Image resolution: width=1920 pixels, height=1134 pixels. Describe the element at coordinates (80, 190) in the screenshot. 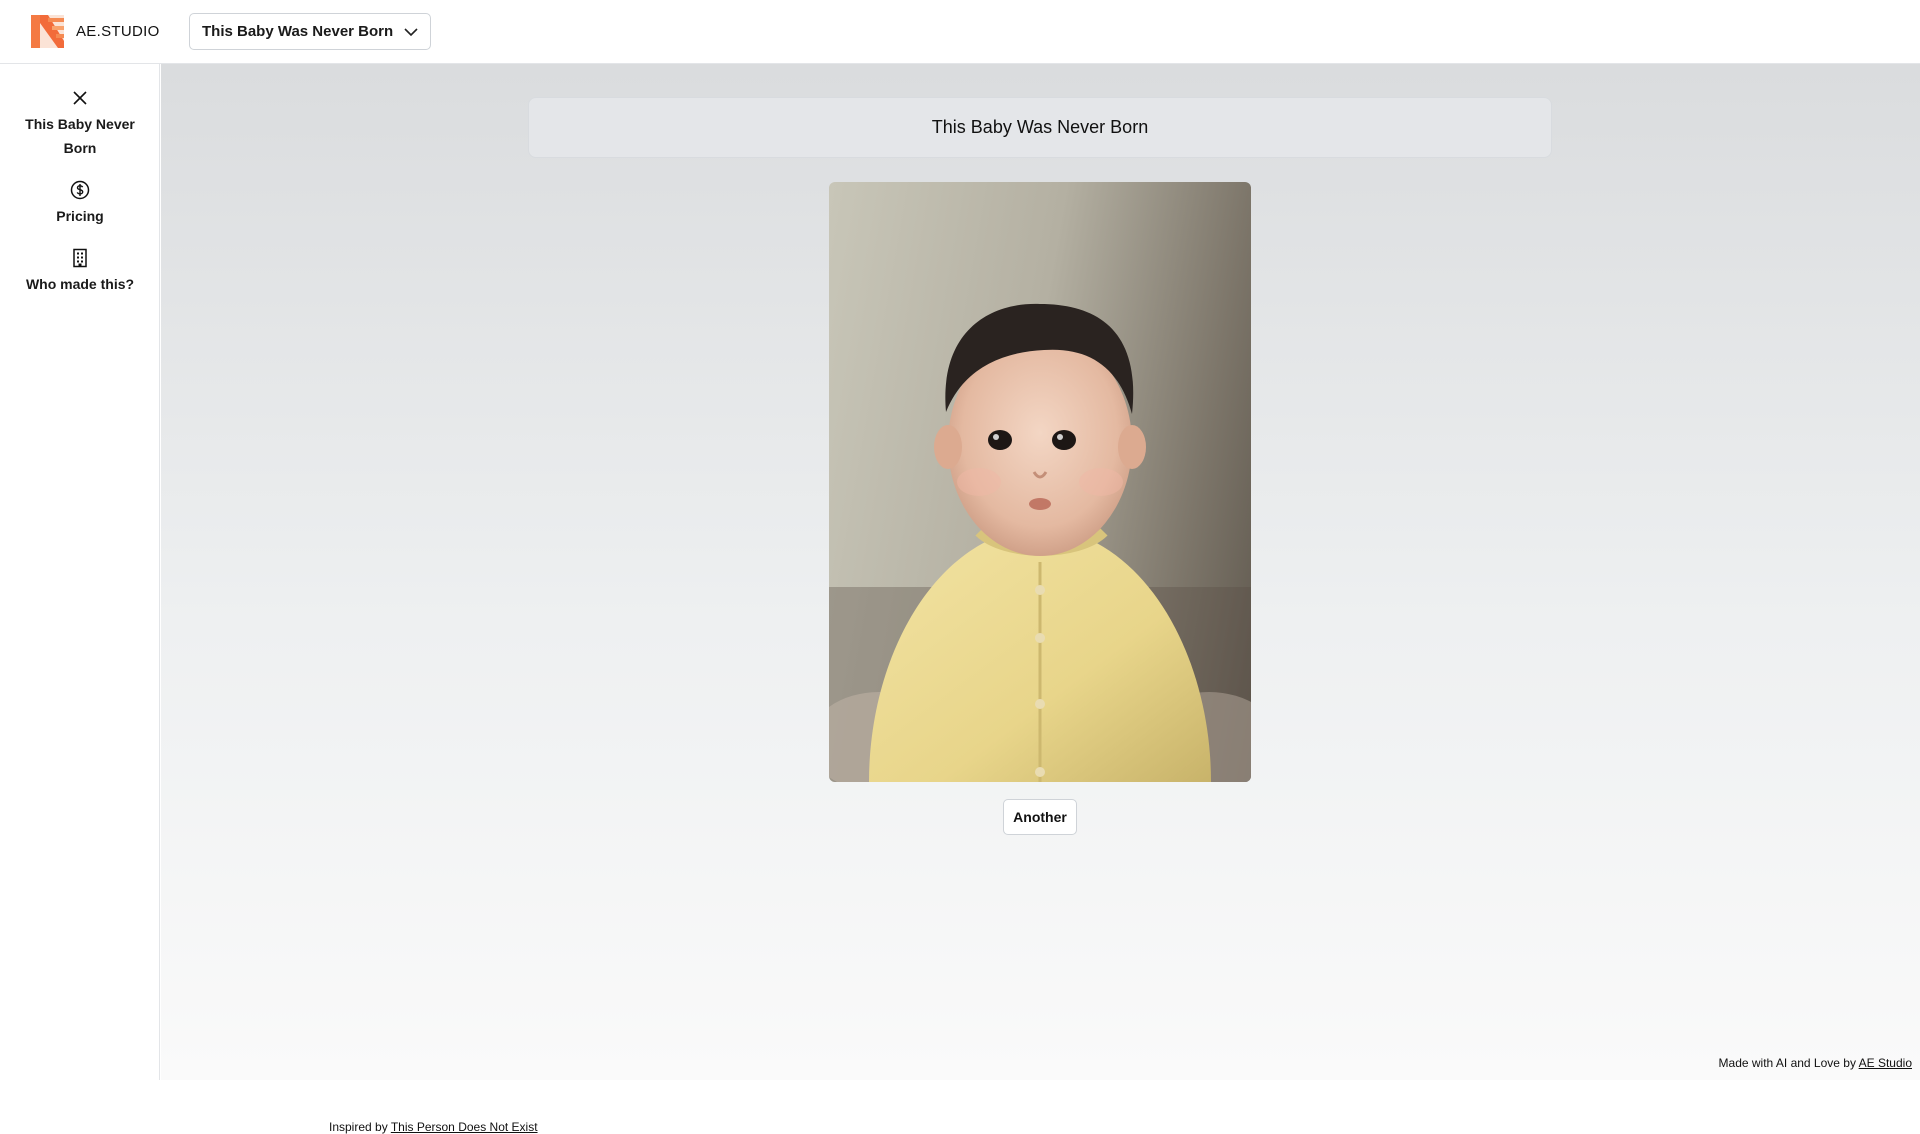

I see `dollar-circle-icon` at that location.